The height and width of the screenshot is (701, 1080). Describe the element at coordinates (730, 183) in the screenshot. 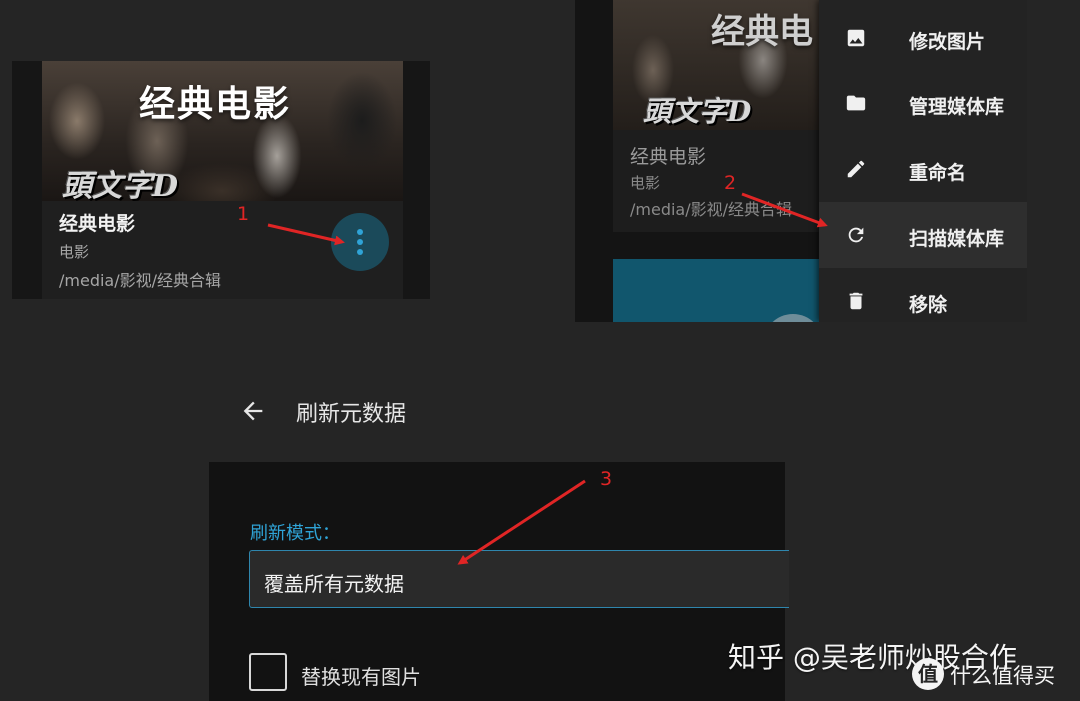

I see `annotation-number-2: 2` at that location.